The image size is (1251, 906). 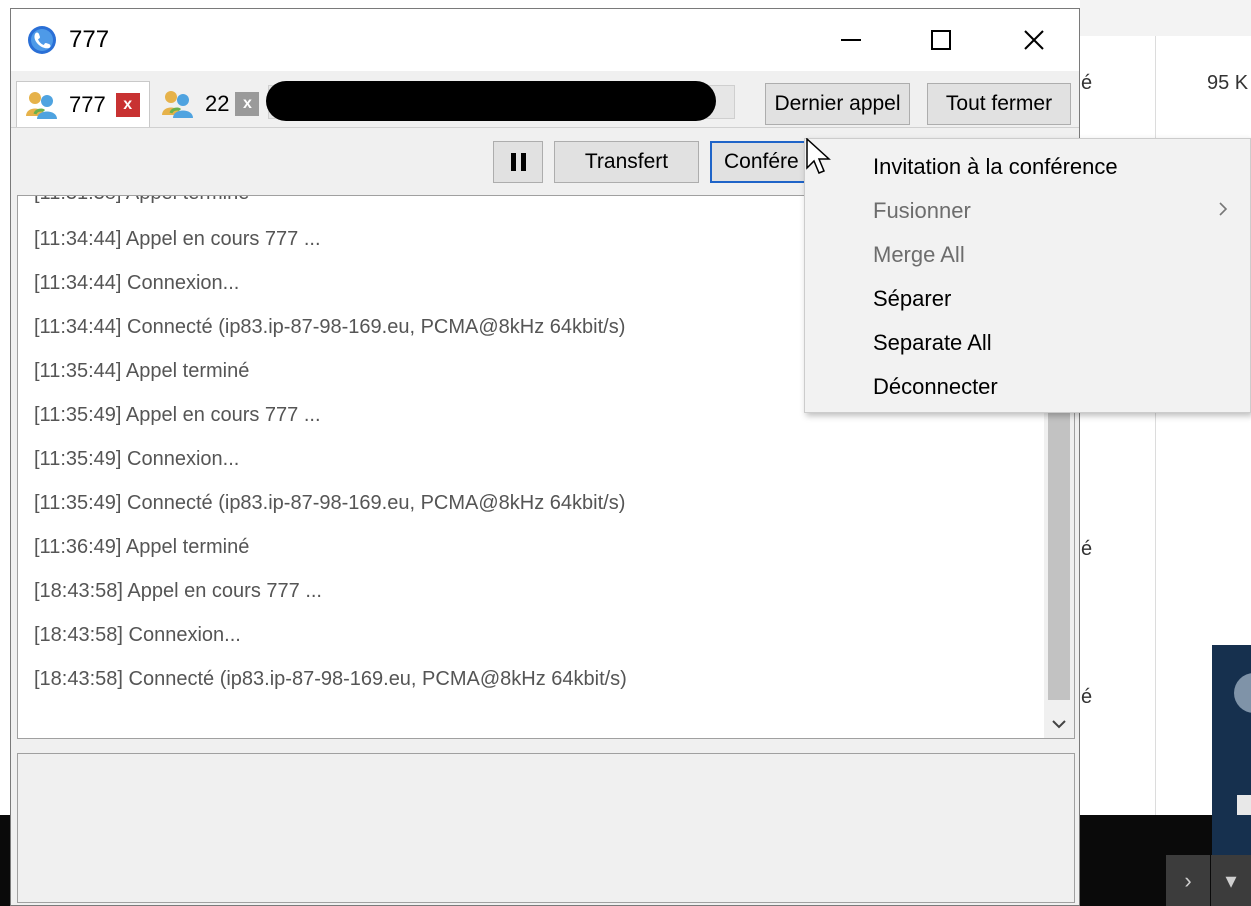 I want to click on background-dropdown-button: ▾, so click(x=1231, y=880).